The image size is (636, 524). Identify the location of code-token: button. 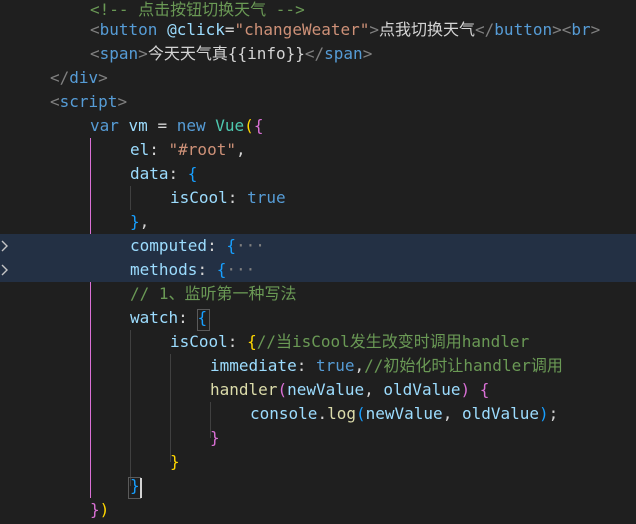
(523, 29).